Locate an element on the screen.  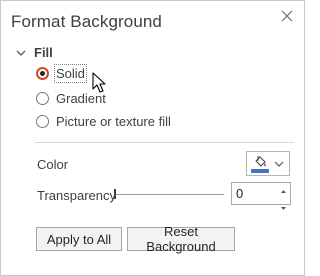
section-divider is located at coordinates (164, 142).